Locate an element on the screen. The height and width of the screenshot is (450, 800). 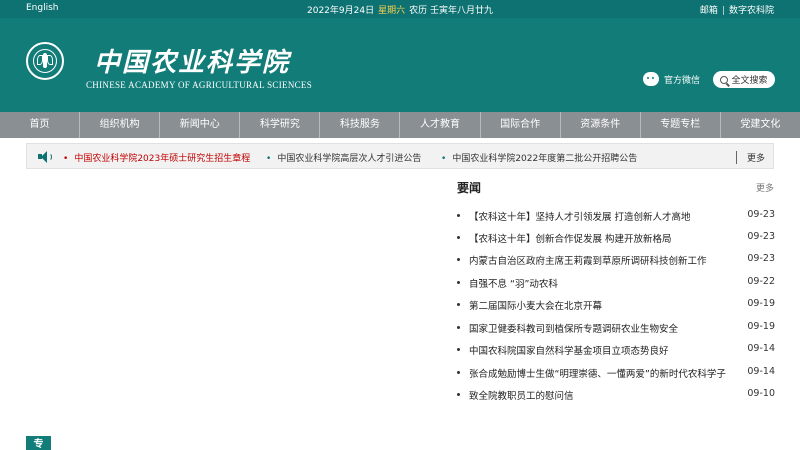
notice-item: 中国农业科学院2023年硕士研究生招生章程 is located at coordinates (156, 157).